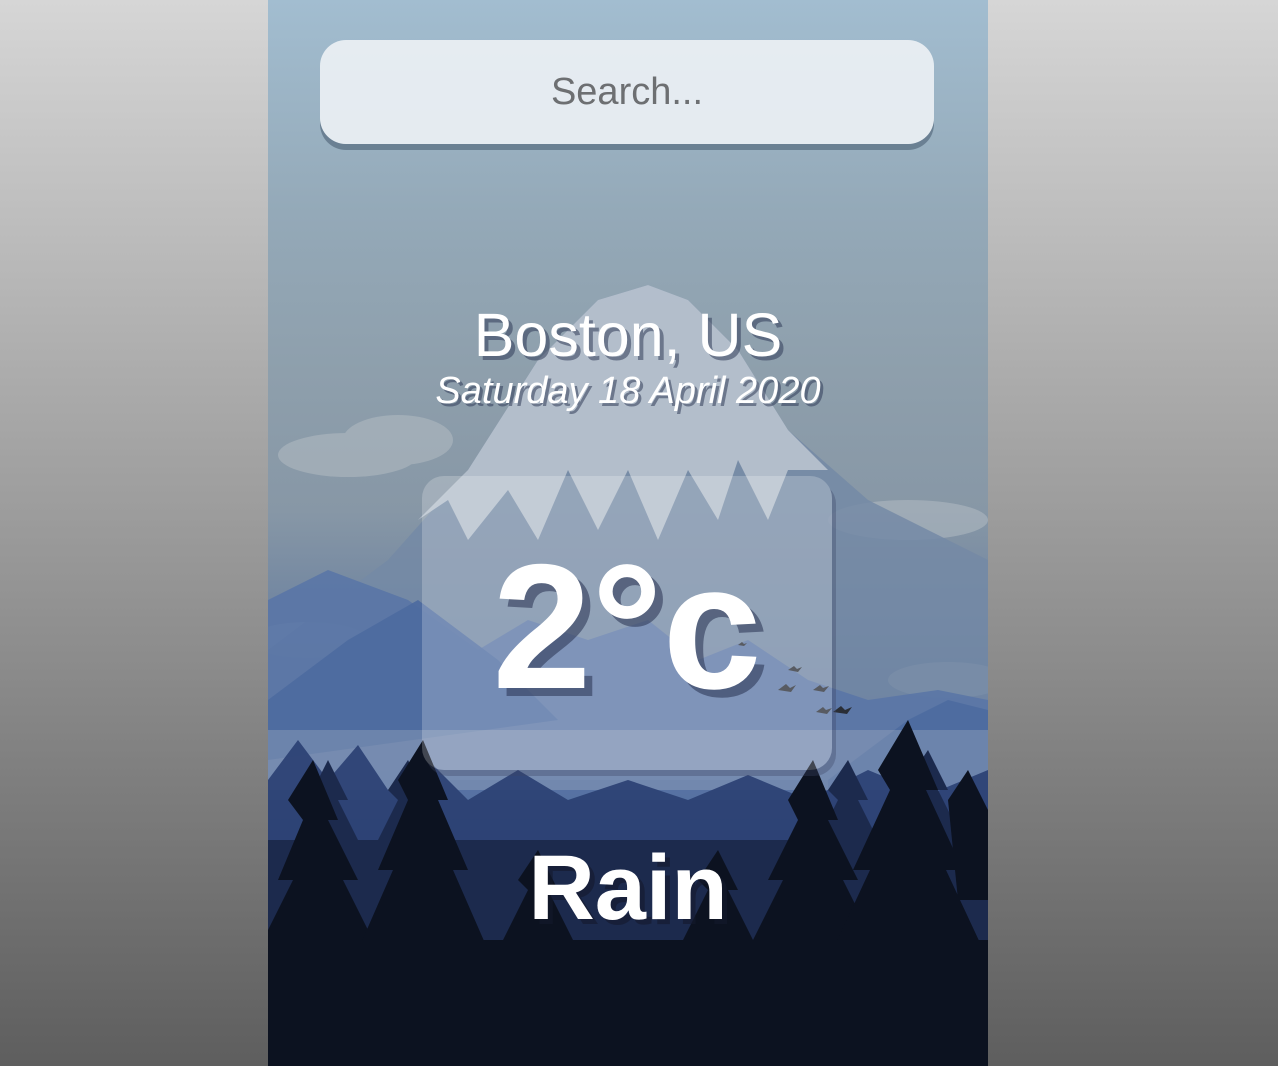 Image resolution: width=1278 pixels, height=1066 pixels. Describe the element at coordinates (628, 335) in the screenshot. I see `location-title: Boston, US` at that location.